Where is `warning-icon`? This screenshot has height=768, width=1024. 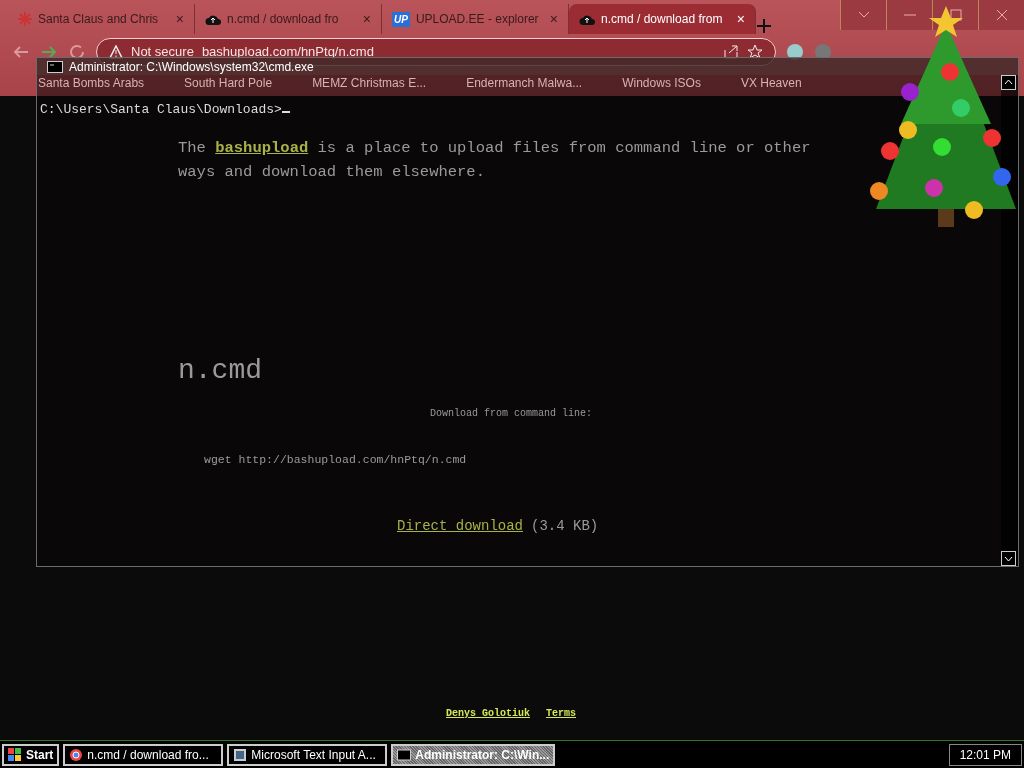 warning-icon is located at coordinates (116, 52).